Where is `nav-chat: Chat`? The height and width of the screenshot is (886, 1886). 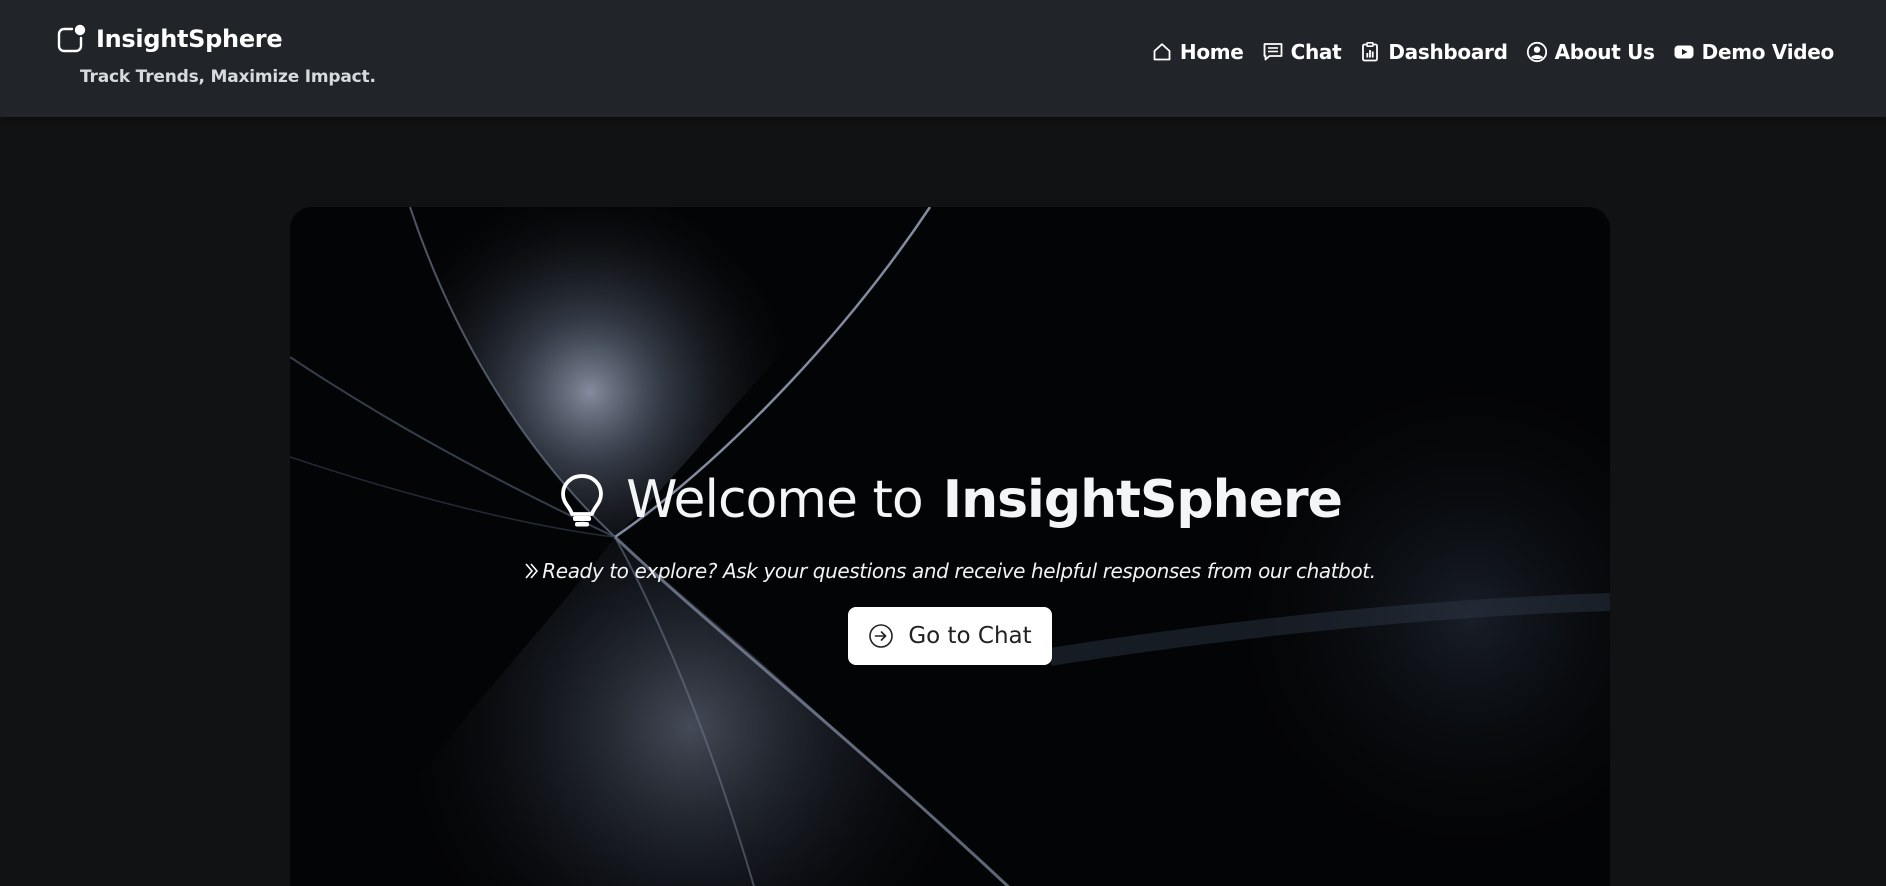 nav-chat: Chat is located at coordinates (1302, 52).